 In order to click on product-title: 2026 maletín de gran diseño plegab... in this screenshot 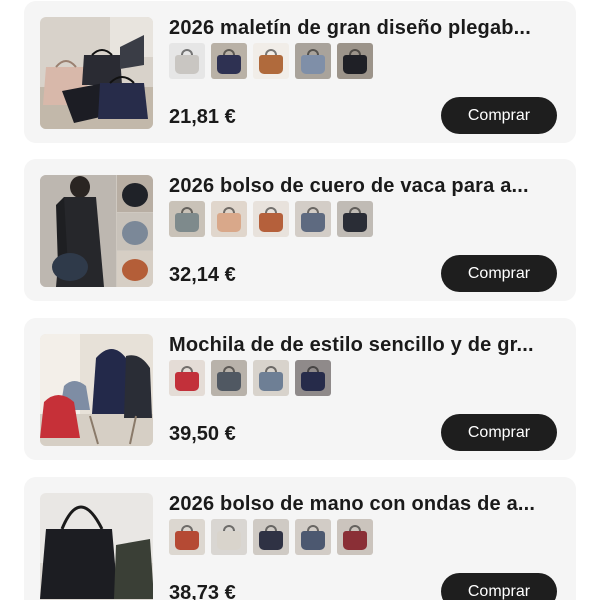, I will do `click(365, 28)`.